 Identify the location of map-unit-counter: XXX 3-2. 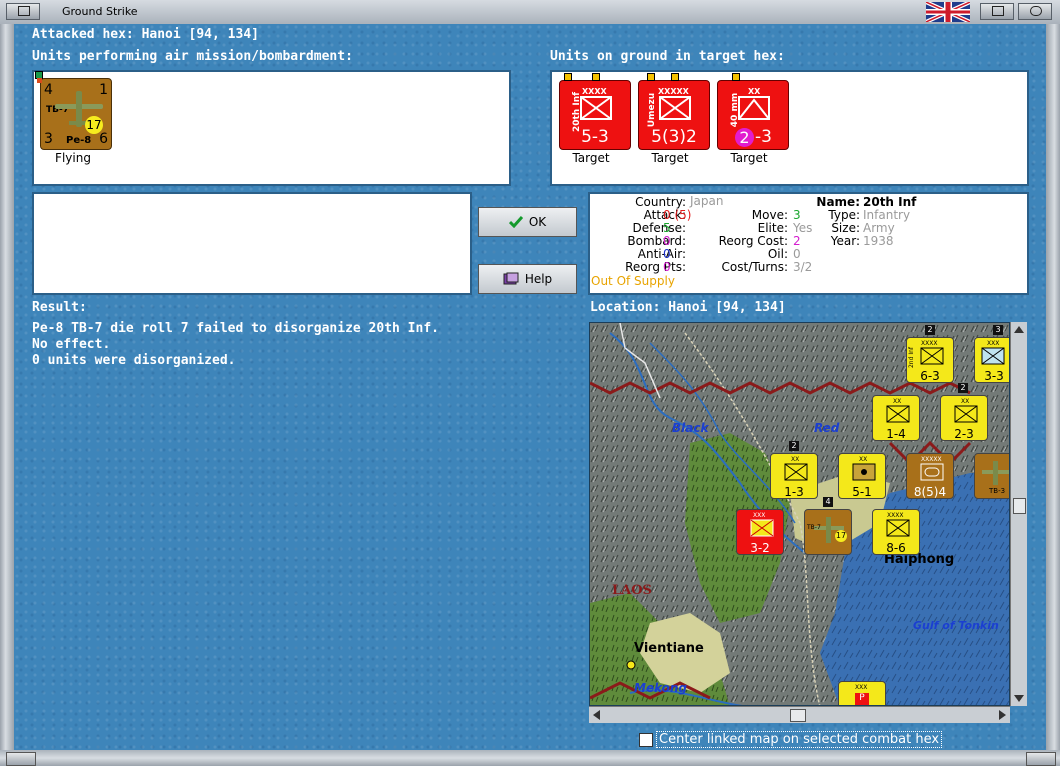
(760, 532).